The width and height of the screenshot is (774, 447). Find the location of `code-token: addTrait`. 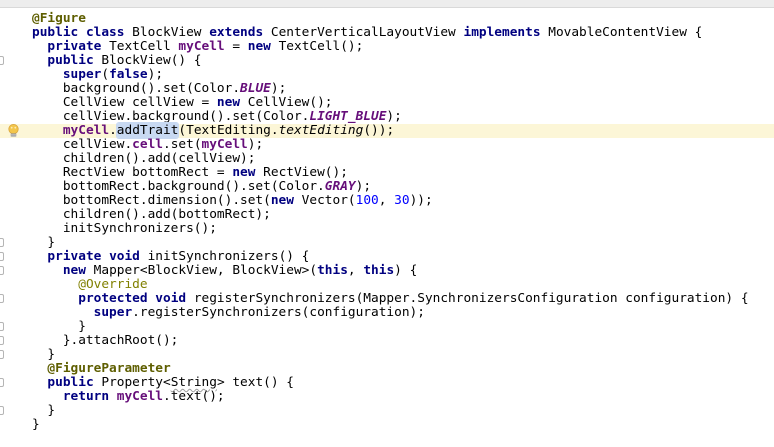

code-token: addTrait is located at coordinates (147, 130).